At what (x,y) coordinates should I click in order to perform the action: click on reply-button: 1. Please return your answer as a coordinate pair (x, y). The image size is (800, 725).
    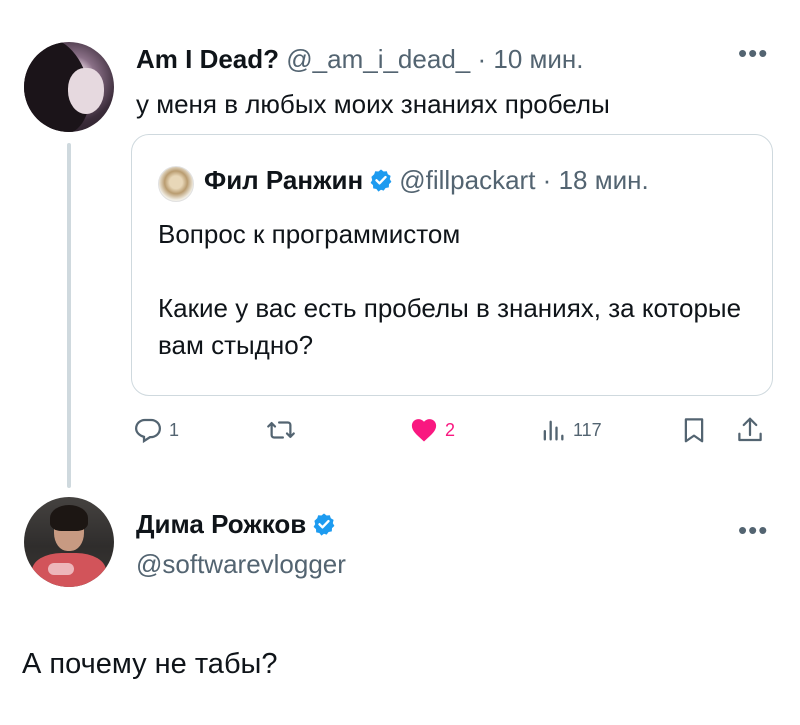
    Looking at the image, I should click on (156, 430).